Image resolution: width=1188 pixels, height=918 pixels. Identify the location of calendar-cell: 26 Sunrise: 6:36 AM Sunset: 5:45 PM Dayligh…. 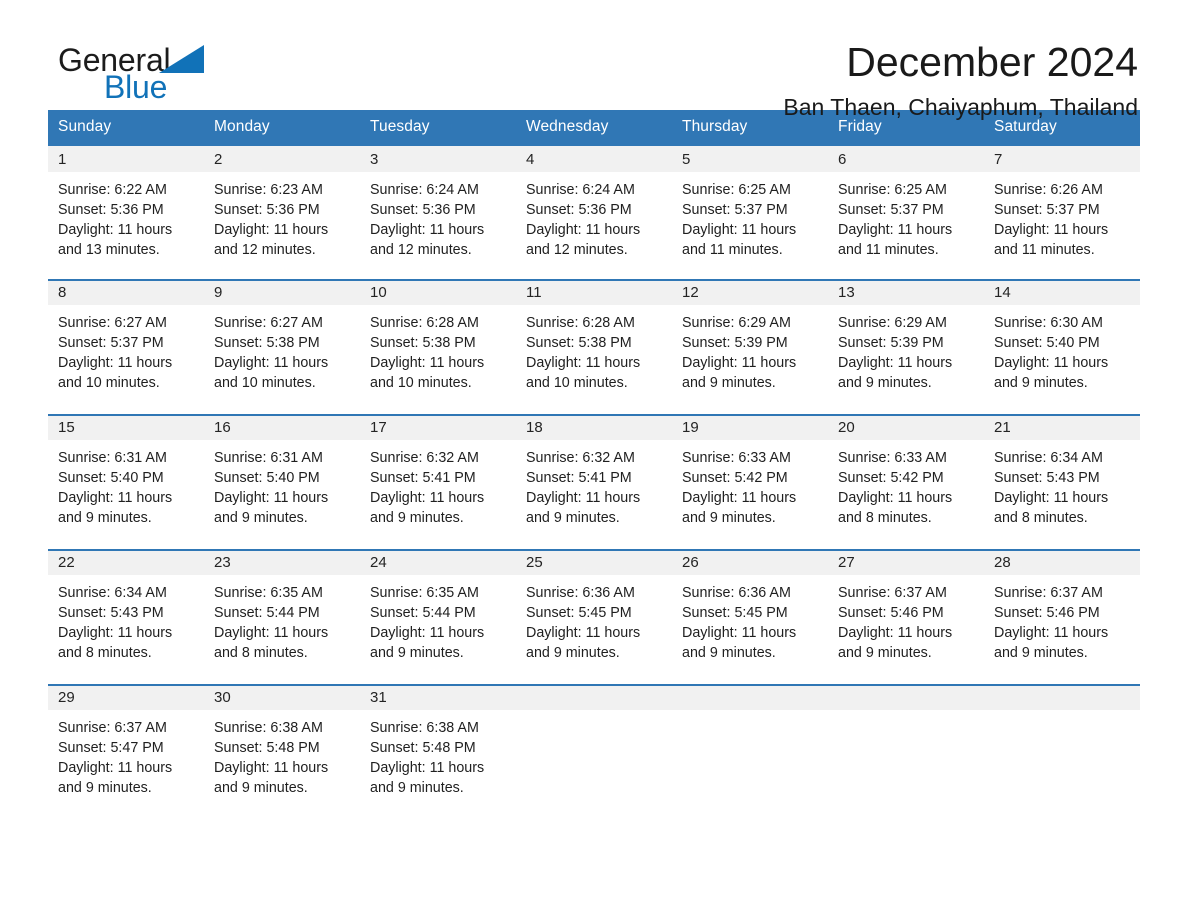
(750, 616).